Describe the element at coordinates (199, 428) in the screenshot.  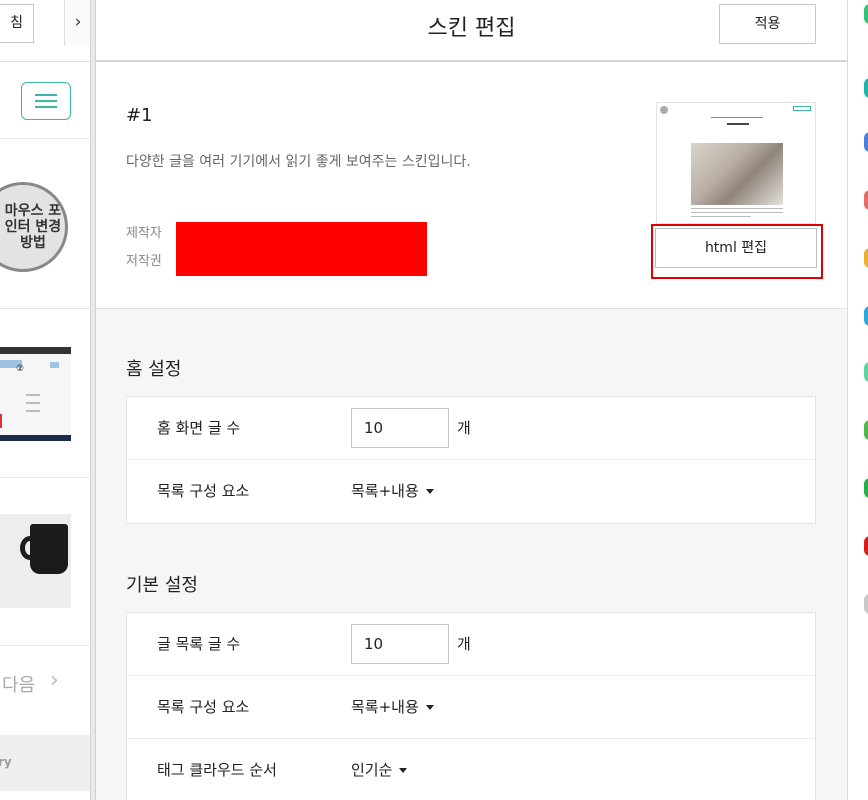
I see `home-post-count-label: 홈 화면 글 수` at that location.